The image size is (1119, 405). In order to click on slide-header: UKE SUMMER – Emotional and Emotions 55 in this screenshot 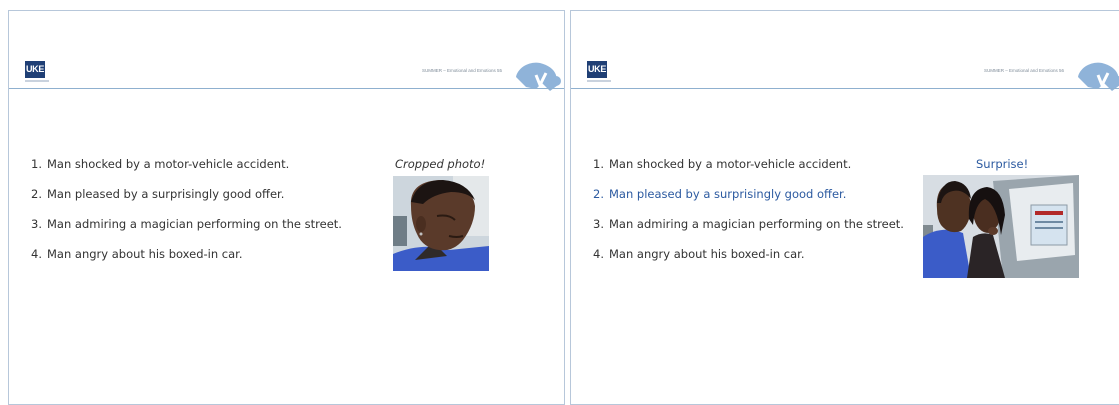, I will do `click(286, 51)`.